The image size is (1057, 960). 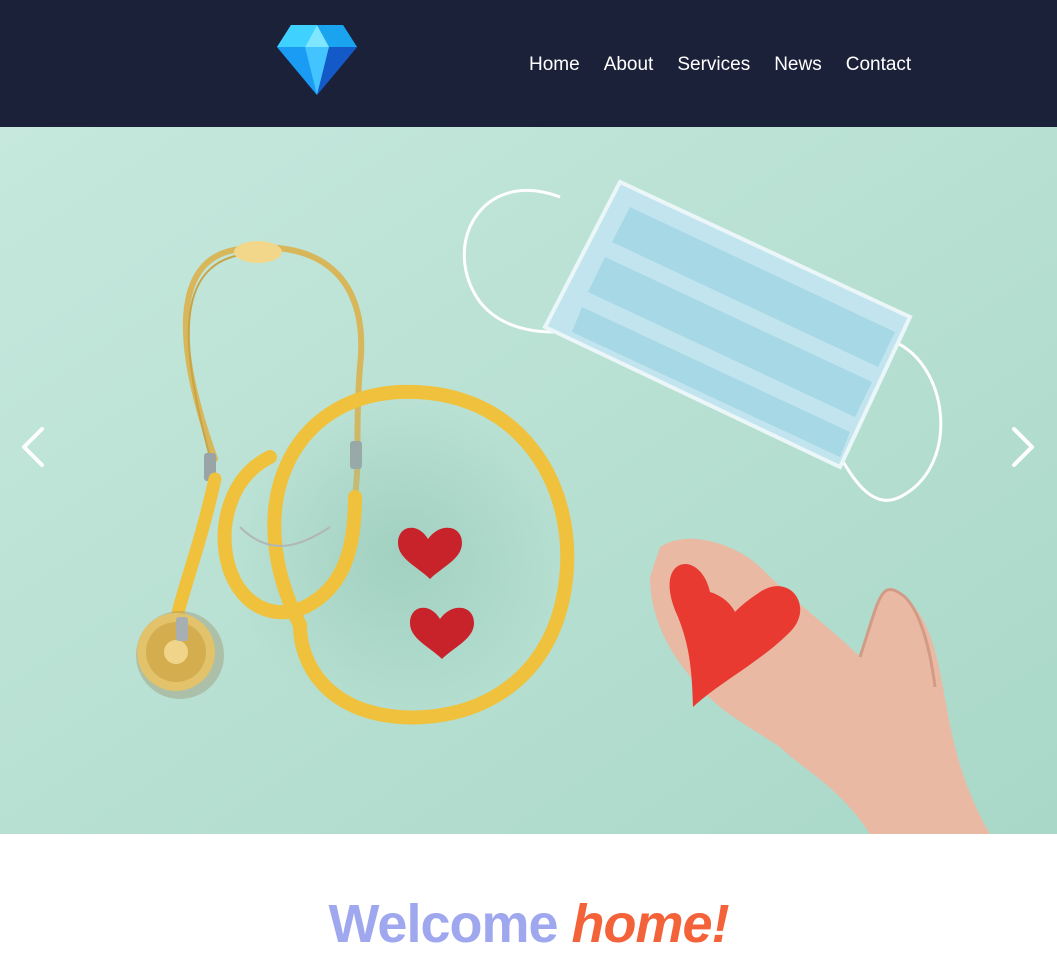 I want to click on carousel-next-button, so click(x=1022, y=447).